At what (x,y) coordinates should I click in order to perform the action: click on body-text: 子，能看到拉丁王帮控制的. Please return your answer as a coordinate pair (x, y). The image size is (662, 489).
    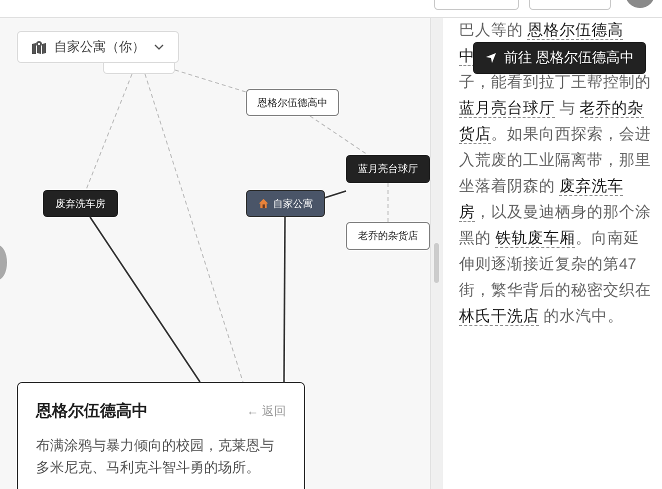
    Looking at the image, I should click on (555, 82).